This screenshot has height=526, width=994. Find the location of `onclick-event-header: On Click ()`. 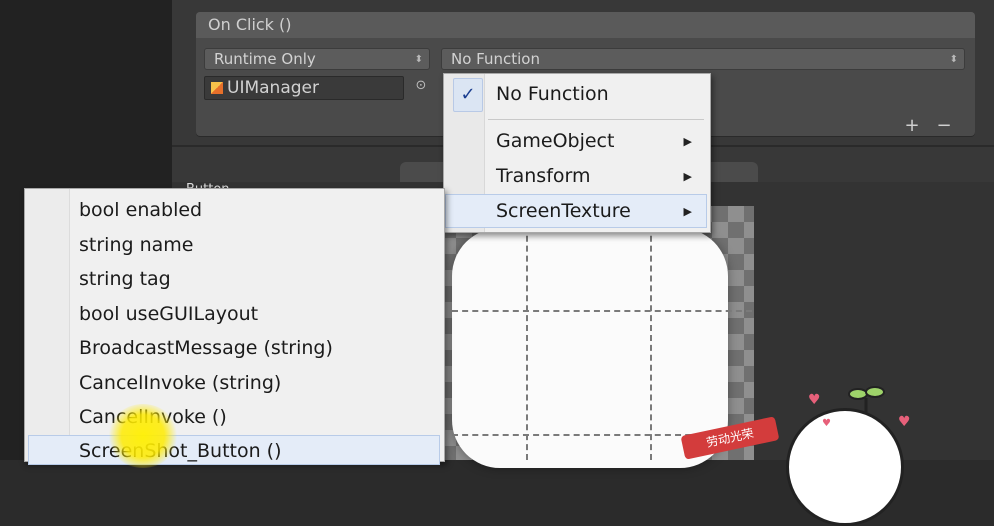

onclick-event-header: On Click () is located at coordinates (585, 25).